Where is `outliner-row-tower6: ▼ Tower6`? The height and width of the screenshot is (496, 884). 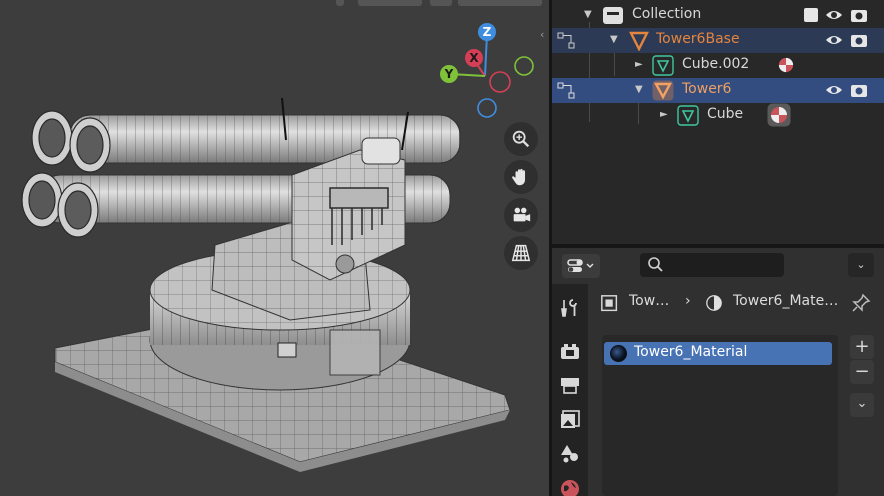 outliner-row-tower6: ▼ Tower6 is located at coordinates (718, 90).